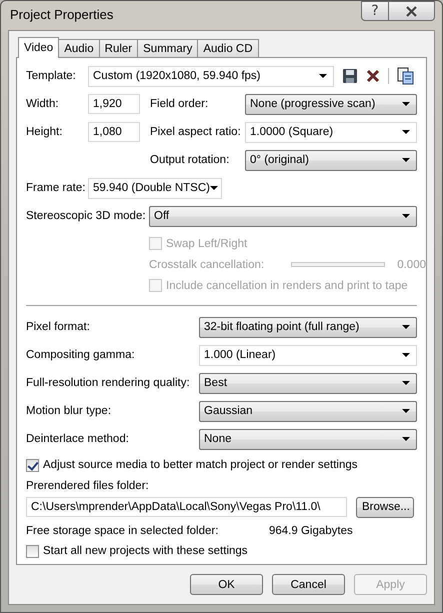 This screenshot has width=443, height=613. I want to click on slider-reading: 0.000, so click(411, 264).